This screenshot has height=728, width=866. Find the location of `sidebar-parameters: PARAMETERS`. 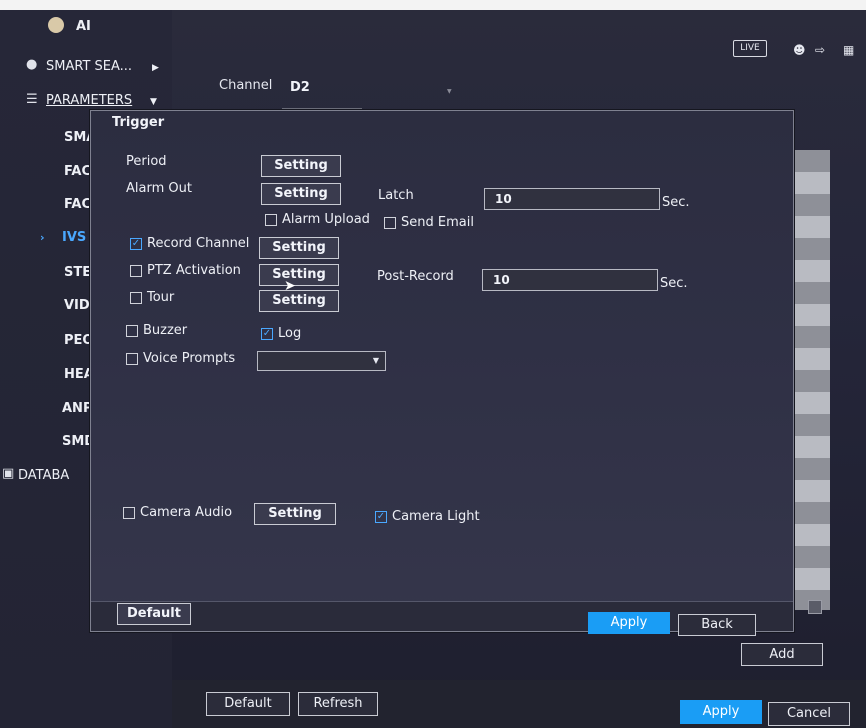

sidebar-parameters: PARAMETERS is located at coordinates (89, 100).